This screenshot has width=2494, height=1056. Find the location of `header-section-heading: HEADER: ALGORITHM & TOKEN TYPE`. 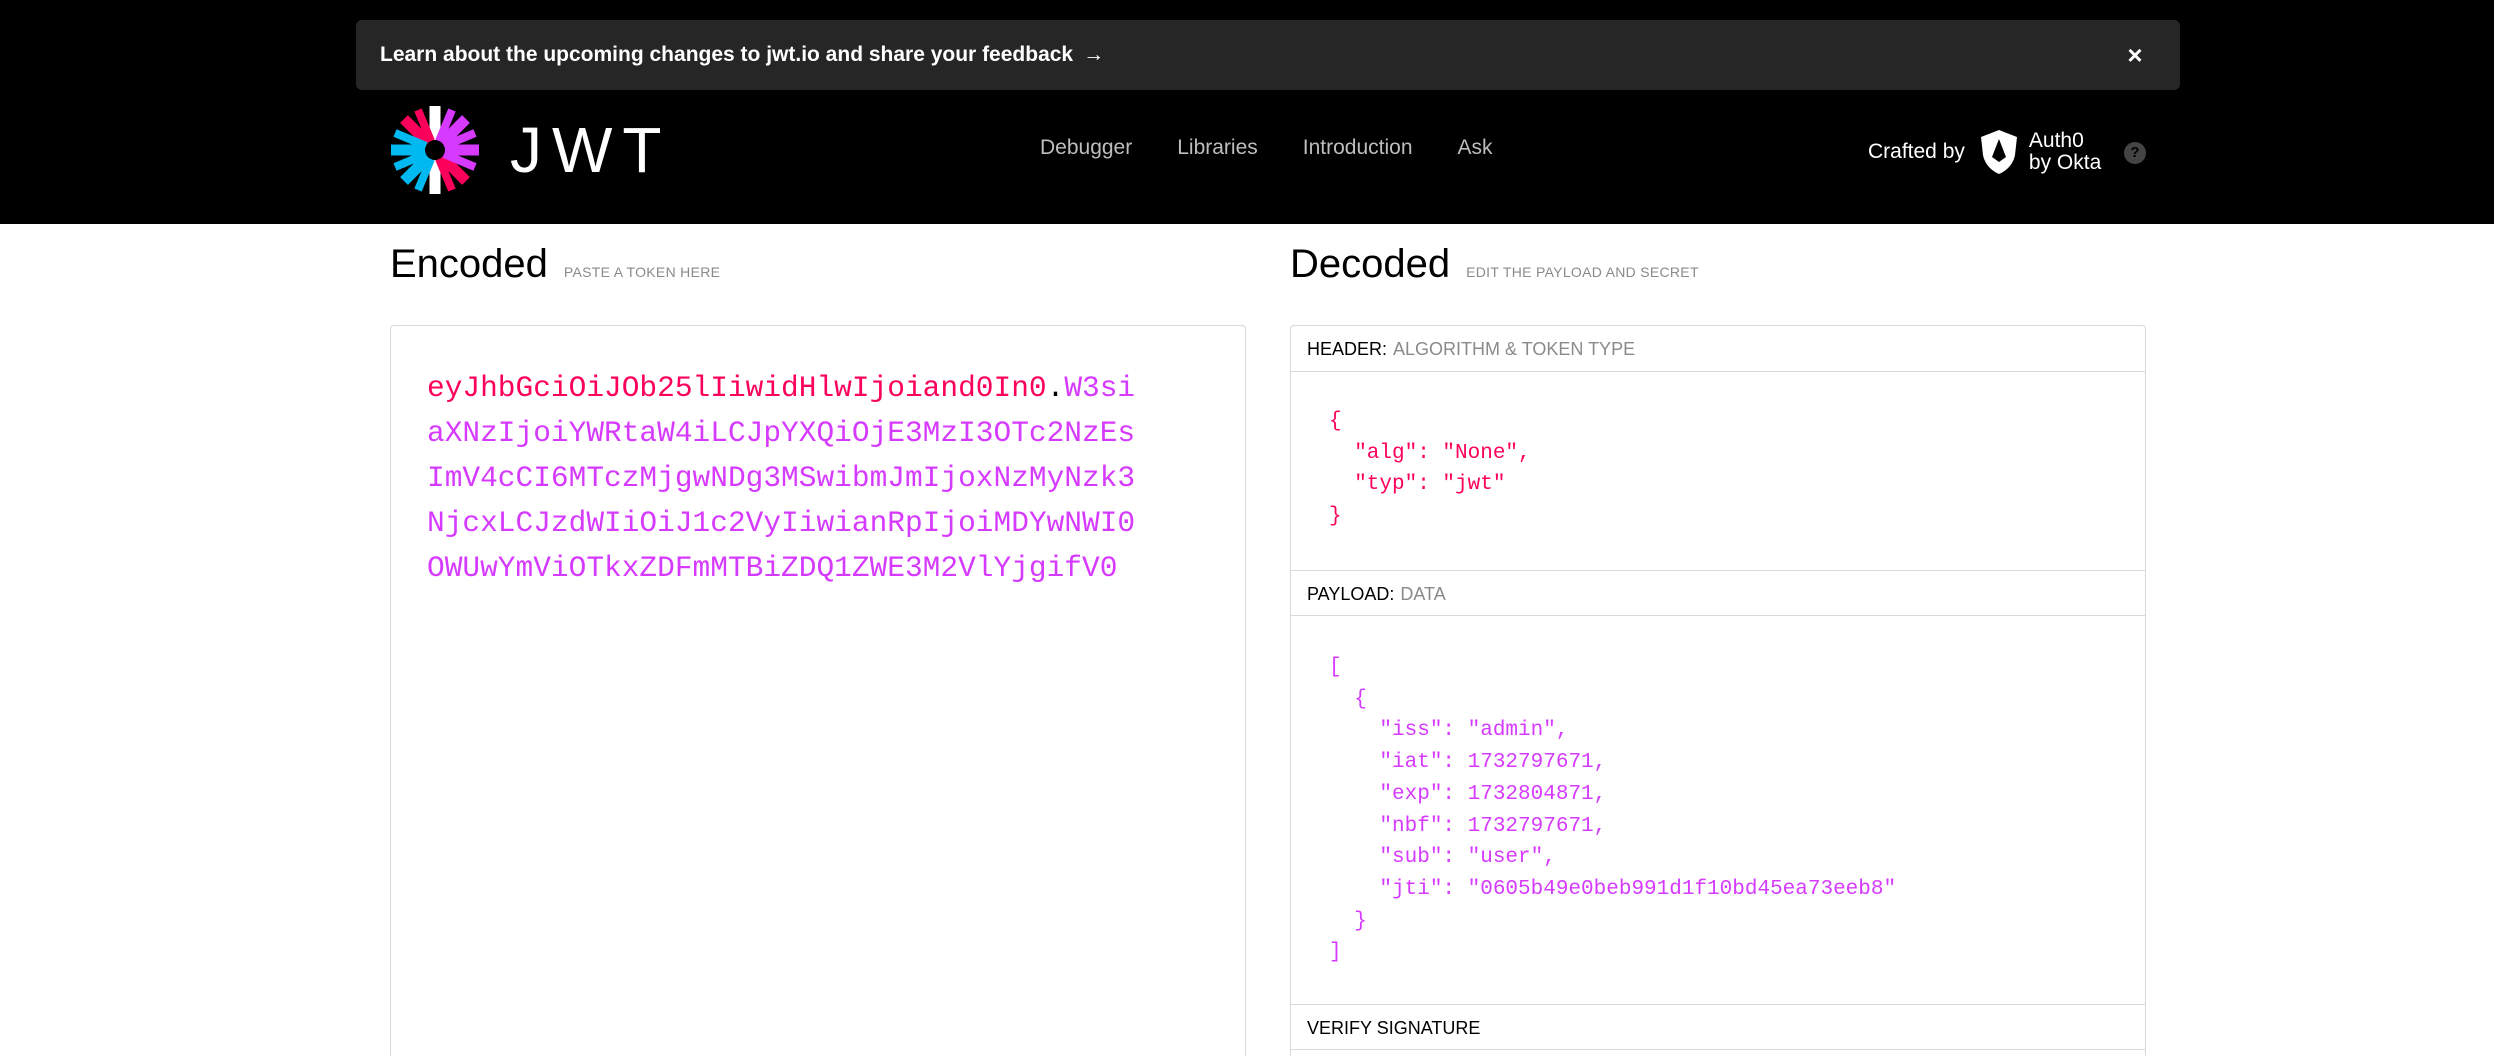

header-section-heading: HEADER: ALGORITHM & TOKEN TYPE is located at coordinates (1718, 349).